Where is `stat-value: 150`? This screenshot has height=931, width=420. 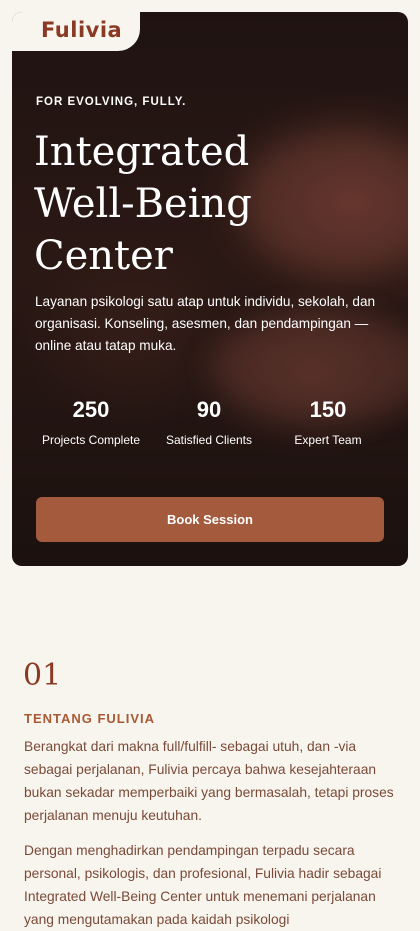 stat-value: 150 is located at coordinates (328, 409).